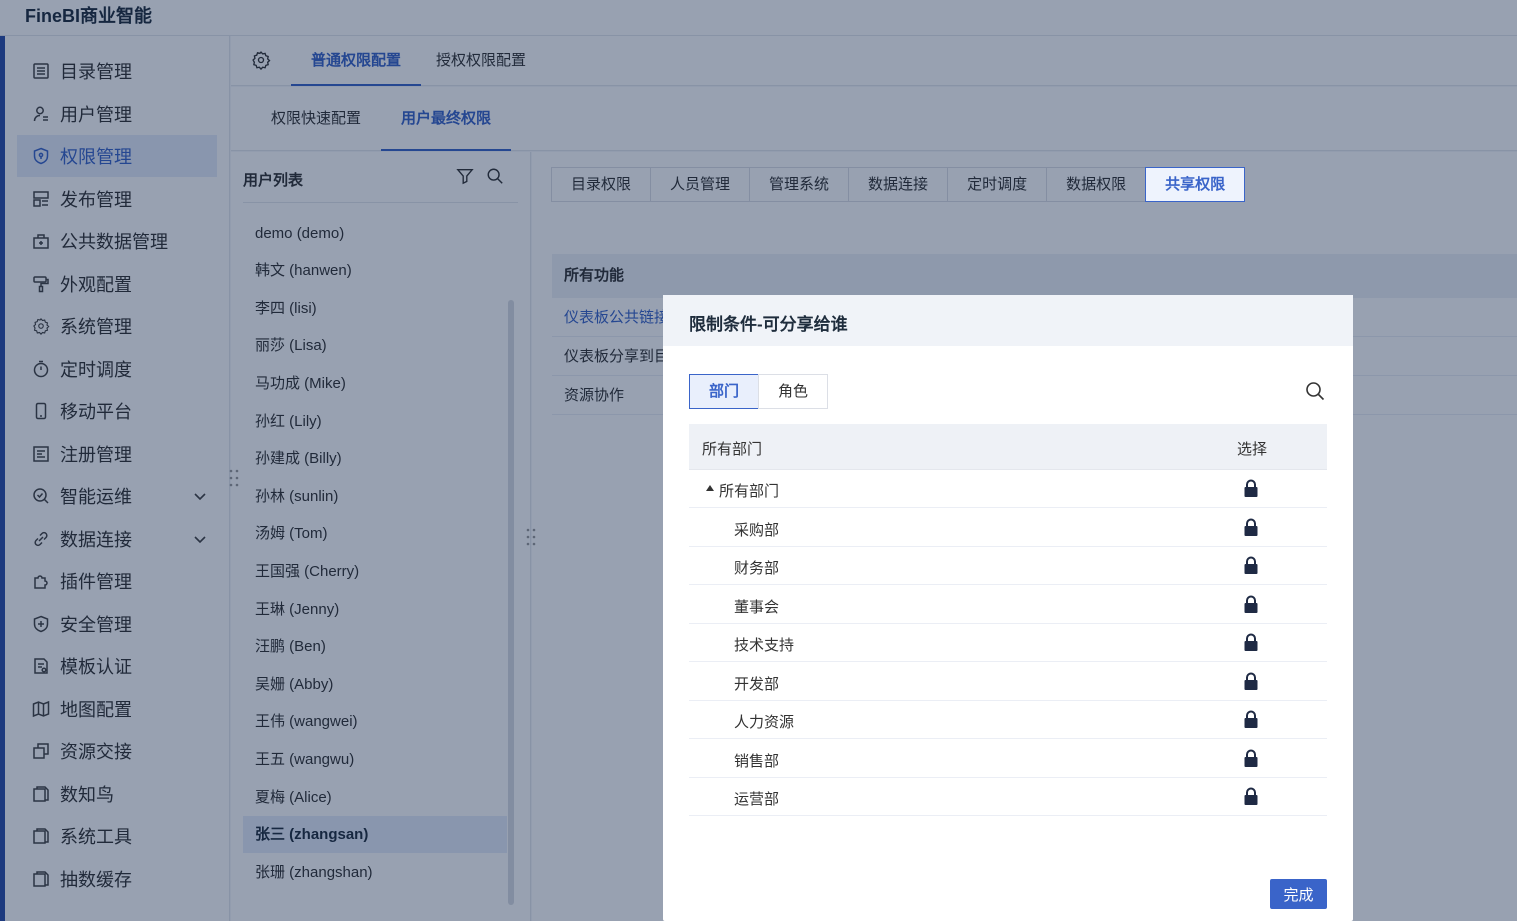 This screenshot has height=921, width=1517. I want to click on department-row: 销售部, so click(1008, 759).